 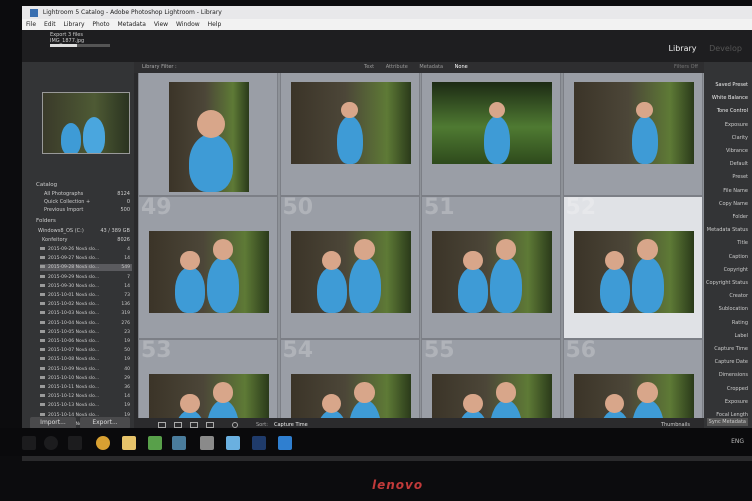 I want to click on paint-icon, so click(x=233, y=443).